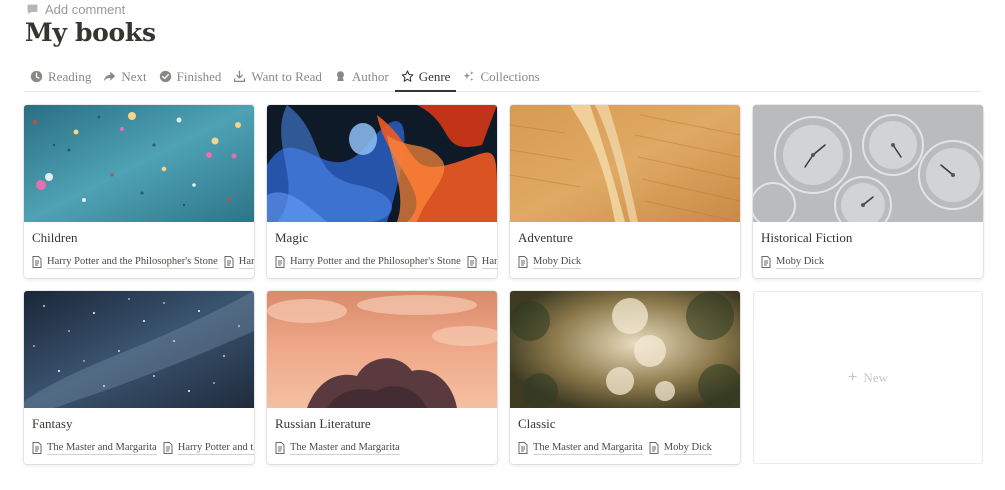 This screenshot has height=490, width=1005. What do you see at coordinates (434, 76) in the screenshot?
I see `tab-label: Genre` at bounding box center [434, 76].